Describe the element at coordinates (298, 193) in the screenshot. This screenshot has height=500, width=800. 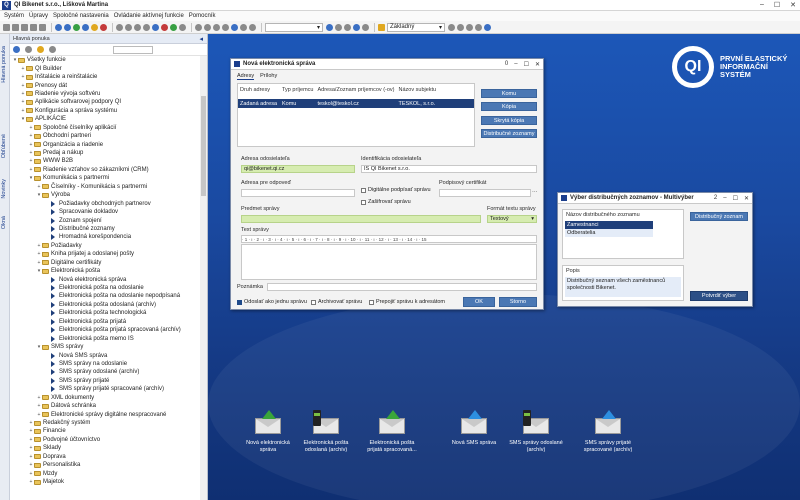
I see `reply-to-field` at that location.